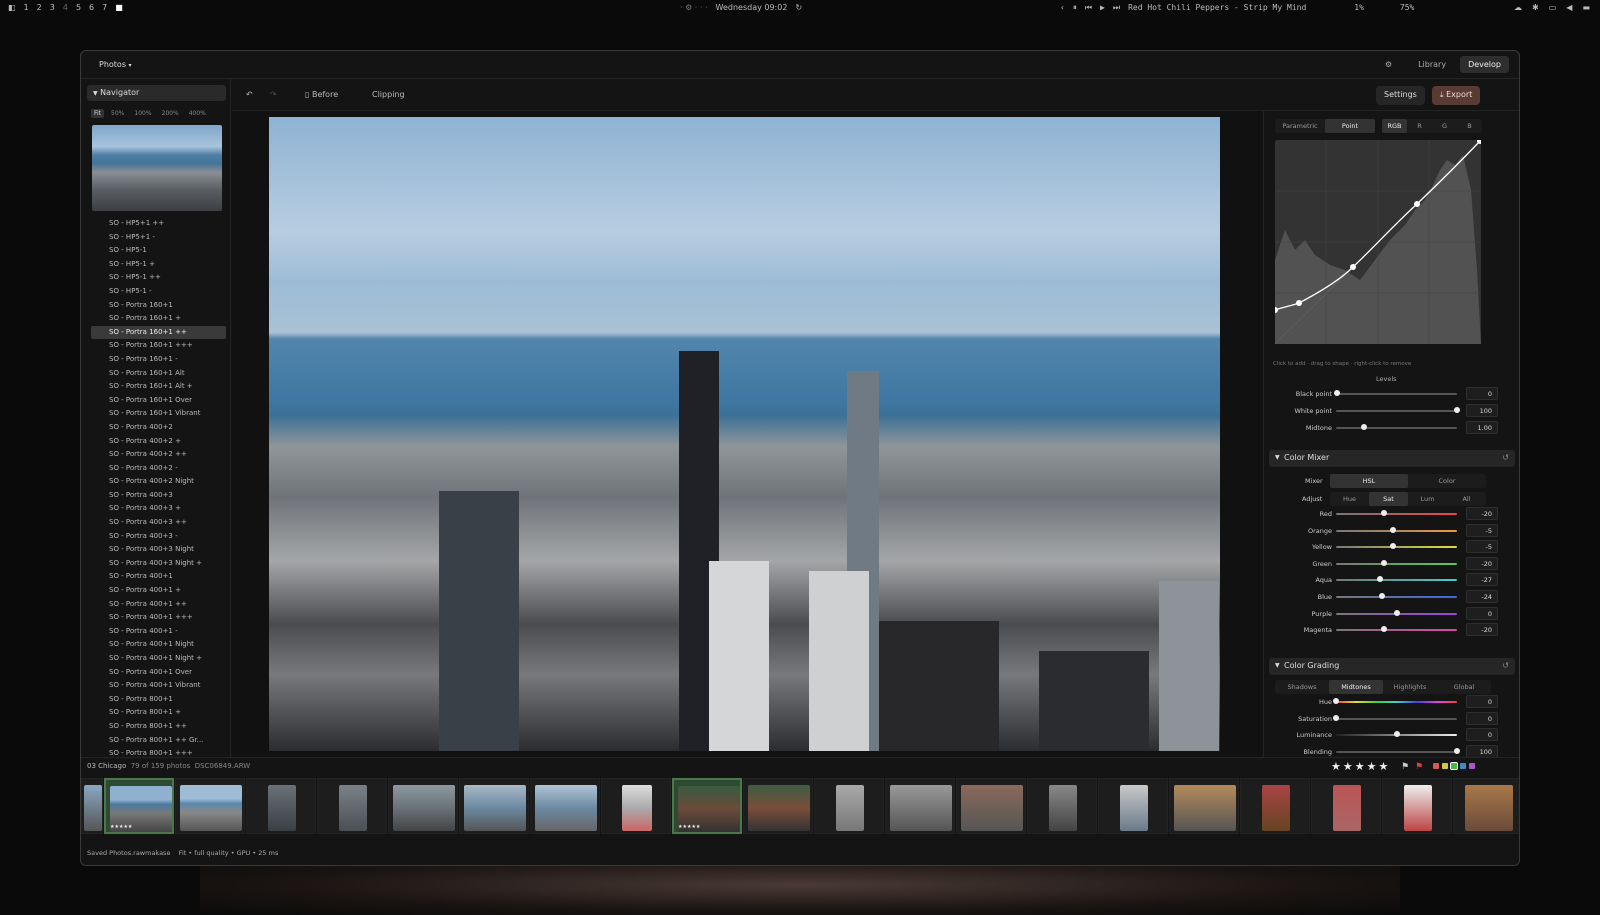 Image resolution: width=1600 pixels, height=915 pixels. I want to click on now-playing: Red Hot Chili Peppers - Strip My Mind, so click(1217, 8).